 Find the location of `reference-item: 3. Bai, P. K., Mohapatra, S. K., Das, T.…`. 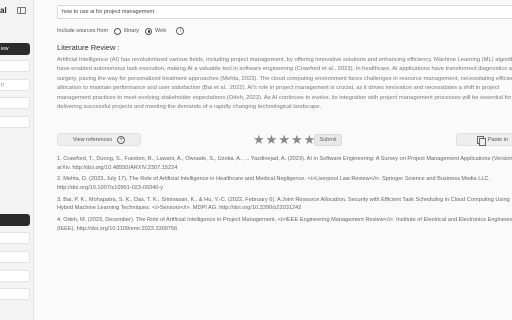

reference-item: 3. Bai, P. K., Mohapatra, S. K., Das, T.… is located at coordinates (283, 204).